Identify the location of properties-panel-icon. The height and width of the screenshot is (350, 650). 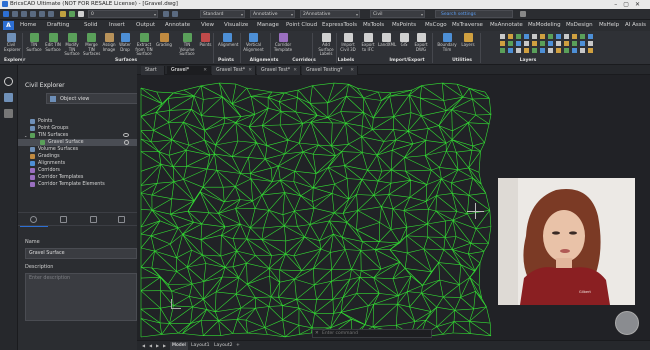
(8, 113).